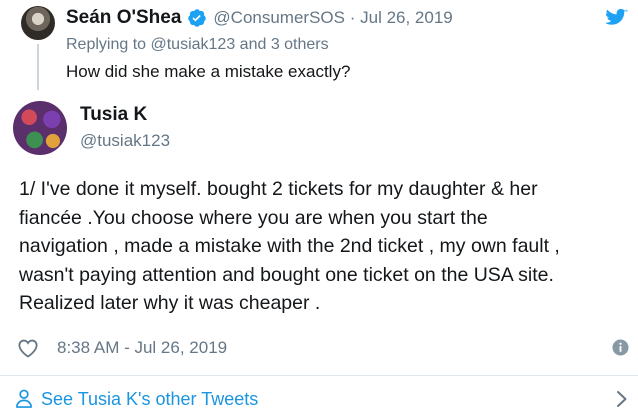 This screenshot has width=638, height=419. I want to click on parent-tweet-date: Jul 26, 2019, so click(406, 17).